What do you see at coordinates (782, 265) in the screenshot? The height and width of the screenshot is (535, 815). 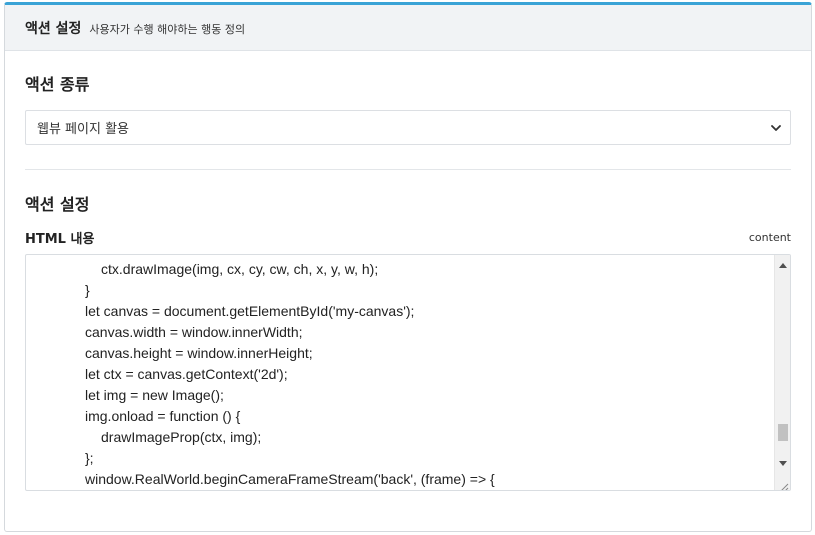 I see `scroll-up-arrow-icon` at bounding box center [782, 265].